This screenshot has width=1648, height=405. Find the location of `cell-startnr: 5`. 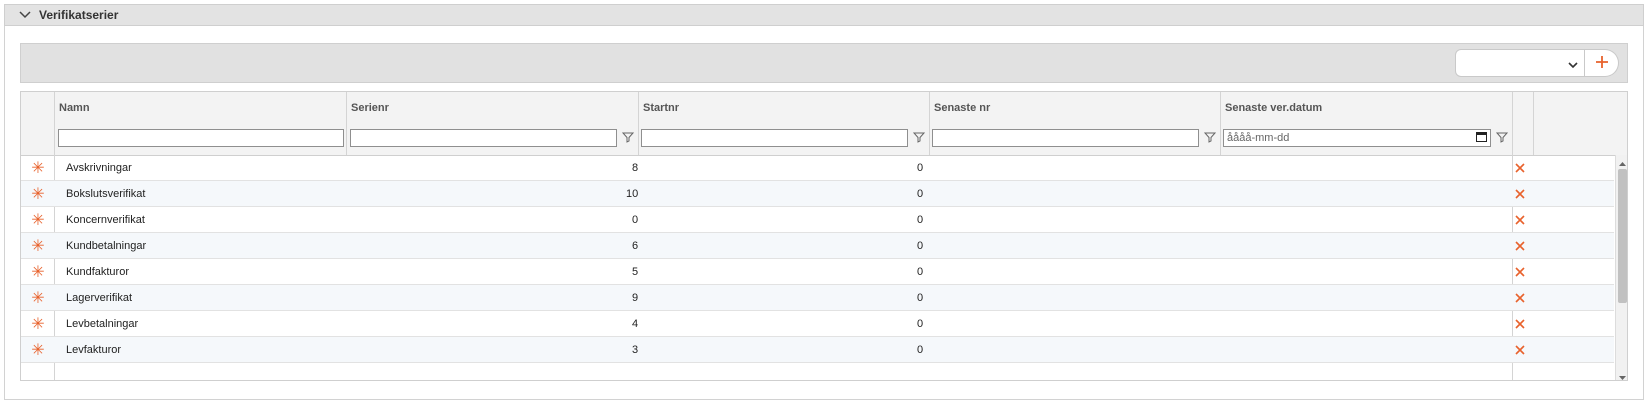

cell-startnr: 5 is located at coordinates (635, 272).